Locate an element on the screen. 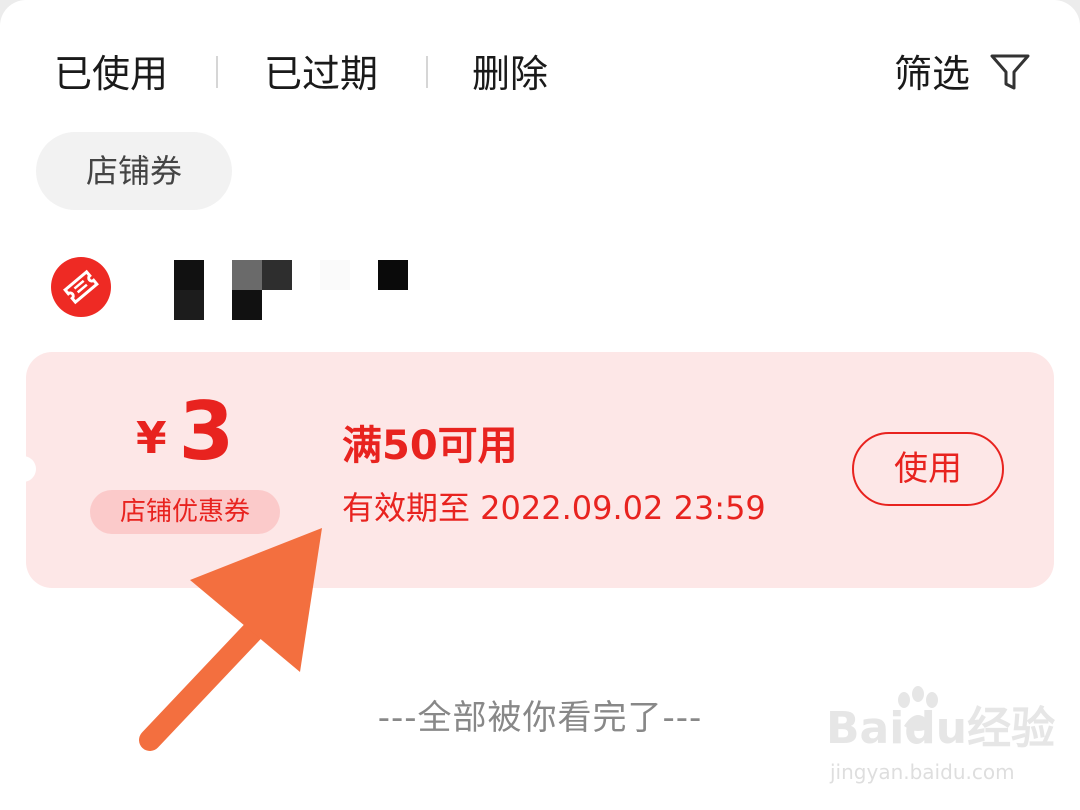 The width and height of the screenshot is (1080, 810). baidu-jingyan-watermark: Baidu经验 jingyan.baidu.com is located at coordinates (940, 741).